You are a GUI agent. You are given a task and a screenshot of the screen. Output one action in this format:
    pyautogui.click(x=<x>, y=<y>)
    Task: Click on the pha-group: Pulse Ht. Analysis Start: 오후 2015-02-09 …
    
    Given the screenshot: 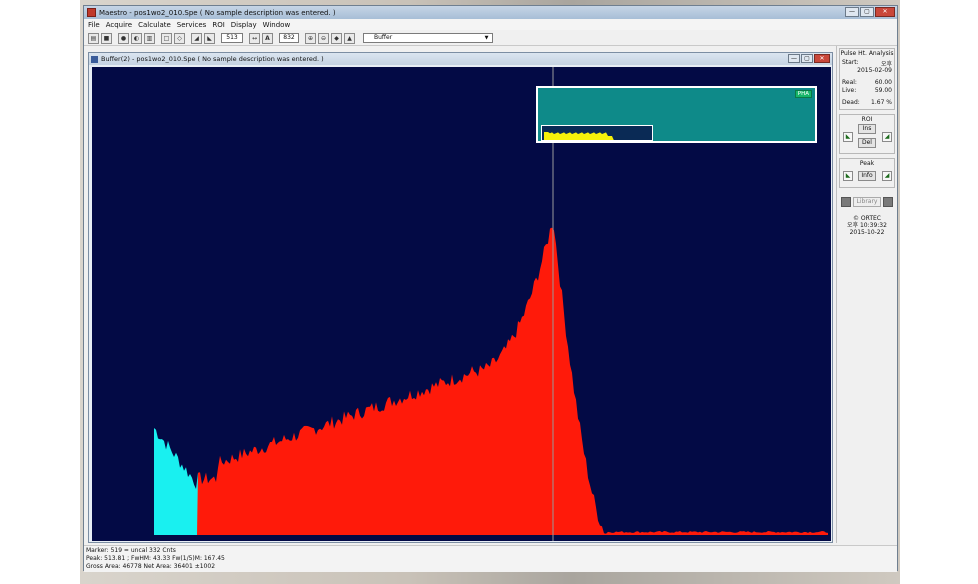 What is the action you would take?
    pyautogui.click(x=867, y=79)
    